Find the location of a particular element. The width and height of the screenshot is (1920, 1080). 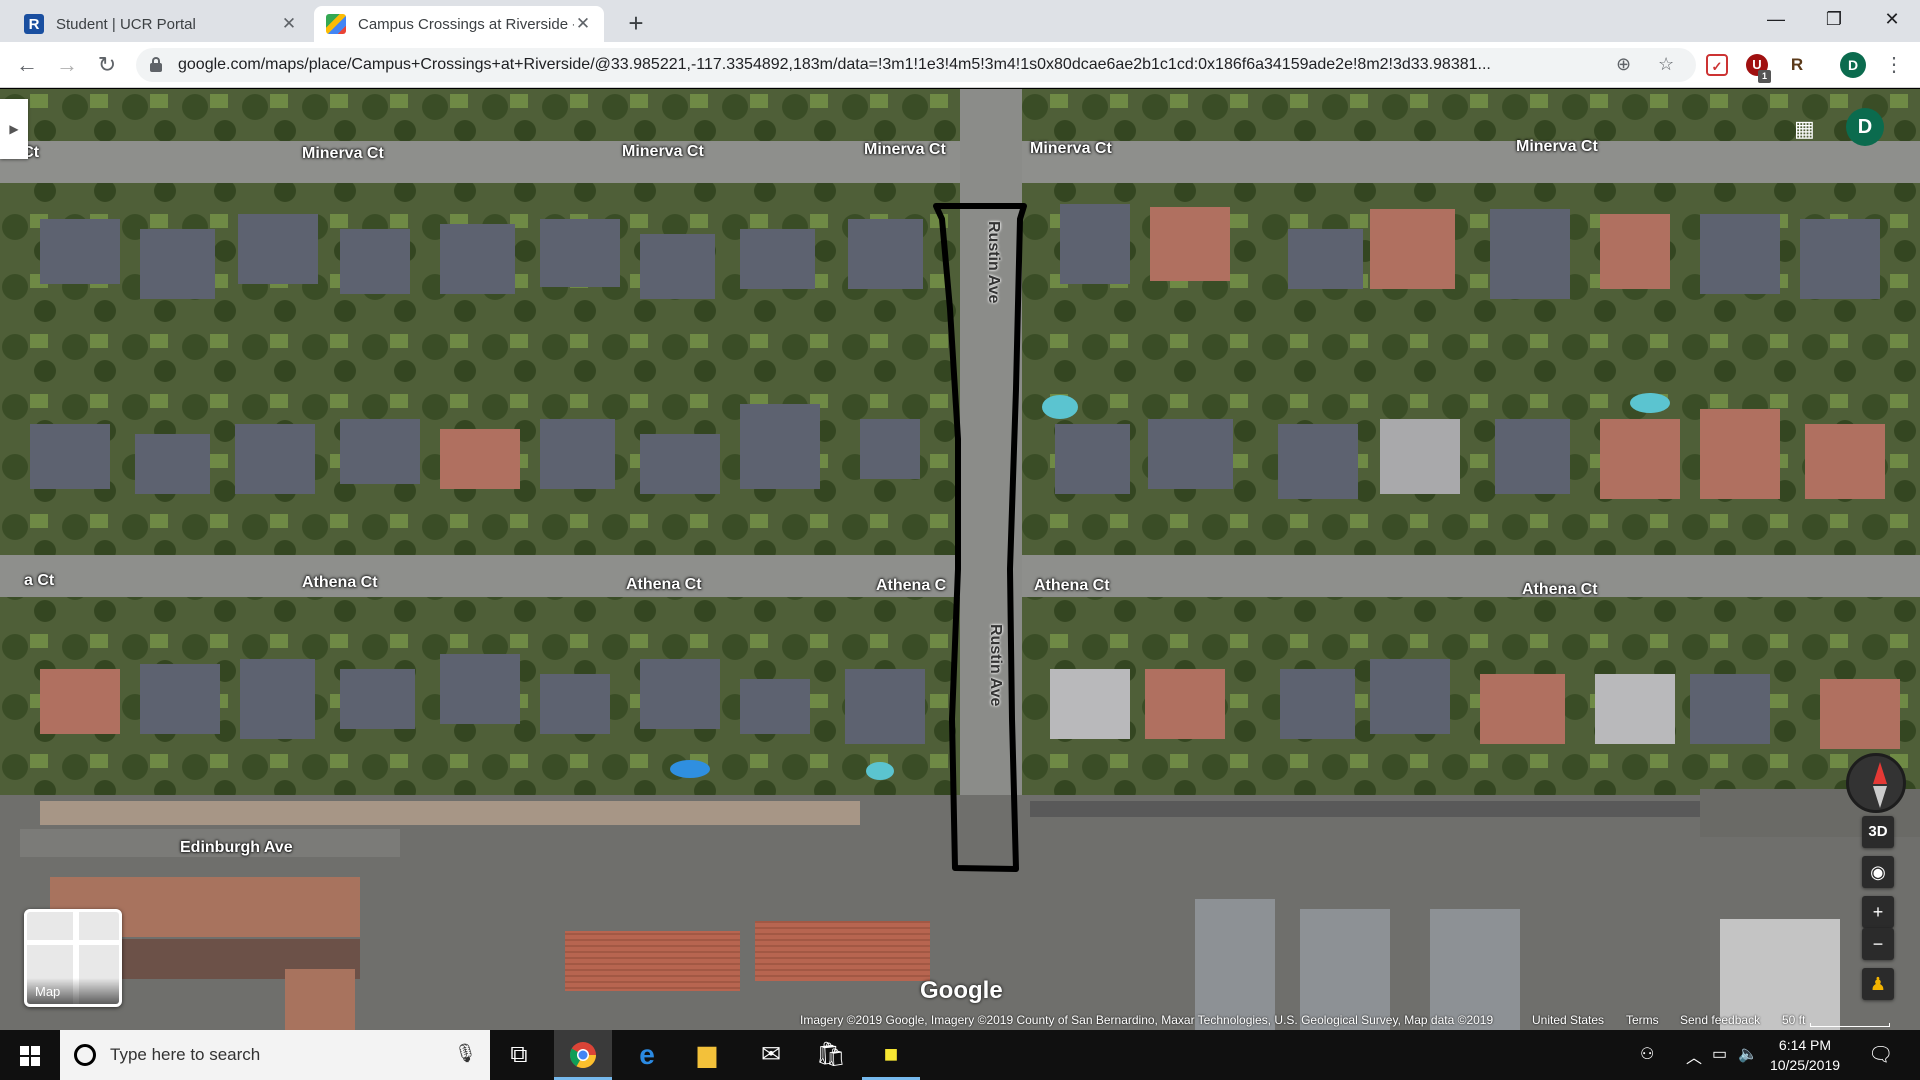

zoom-out-button: − is located at coordinates (1878, 944).